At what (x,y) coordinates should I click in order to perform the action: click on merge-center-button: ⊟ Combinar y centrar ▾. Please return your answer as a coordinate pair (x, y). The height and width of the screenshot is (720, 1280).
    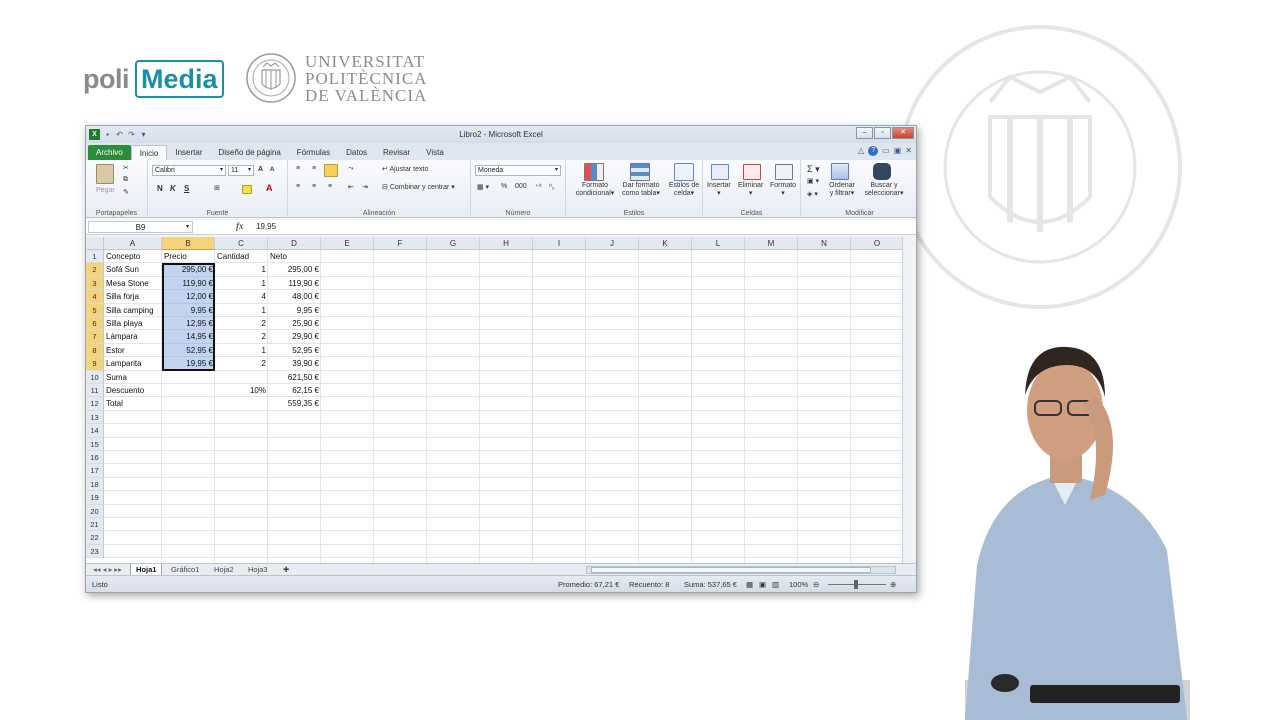
    Looking at the image, I should click on (418, 187).